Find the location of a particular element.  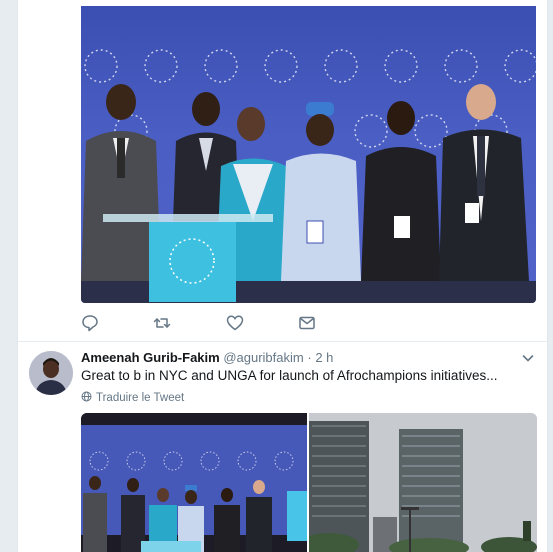

tweet-header: Ameenah Gurib-Fakim @aguribfakim · 2 h is located at coordinates (207, 357).